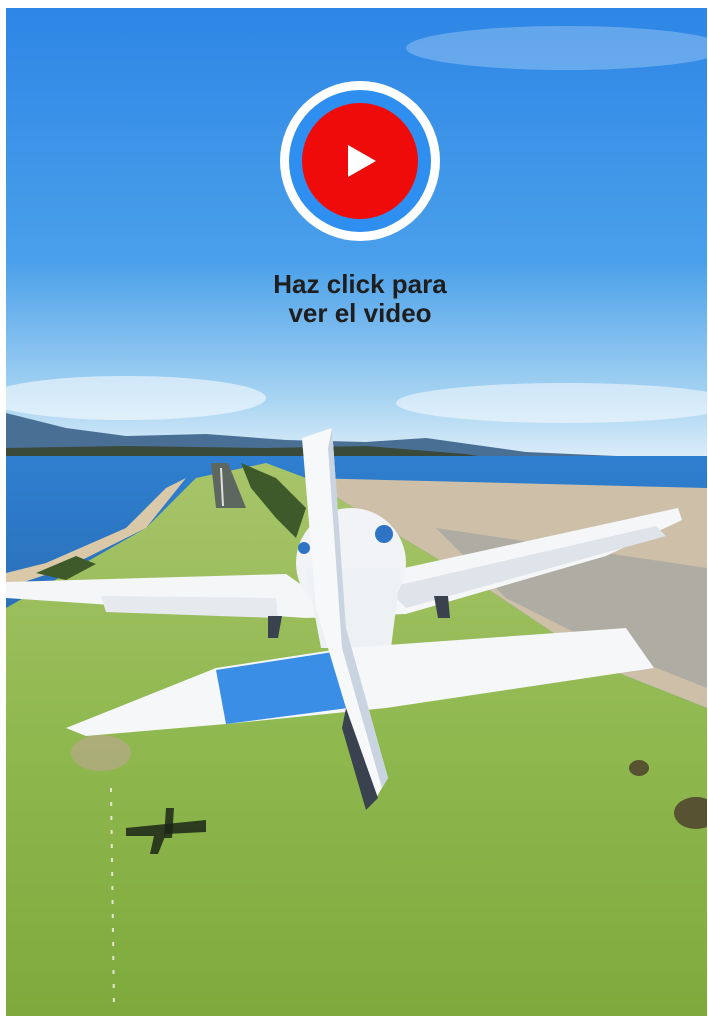 The image size is (708, 1019). I want to click on play-video-button, so click(360, 161).